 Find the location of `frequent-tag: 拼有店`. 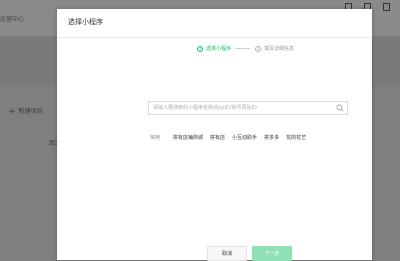

frequent-tag: 拼有店 is located at coordinates (217, 137).